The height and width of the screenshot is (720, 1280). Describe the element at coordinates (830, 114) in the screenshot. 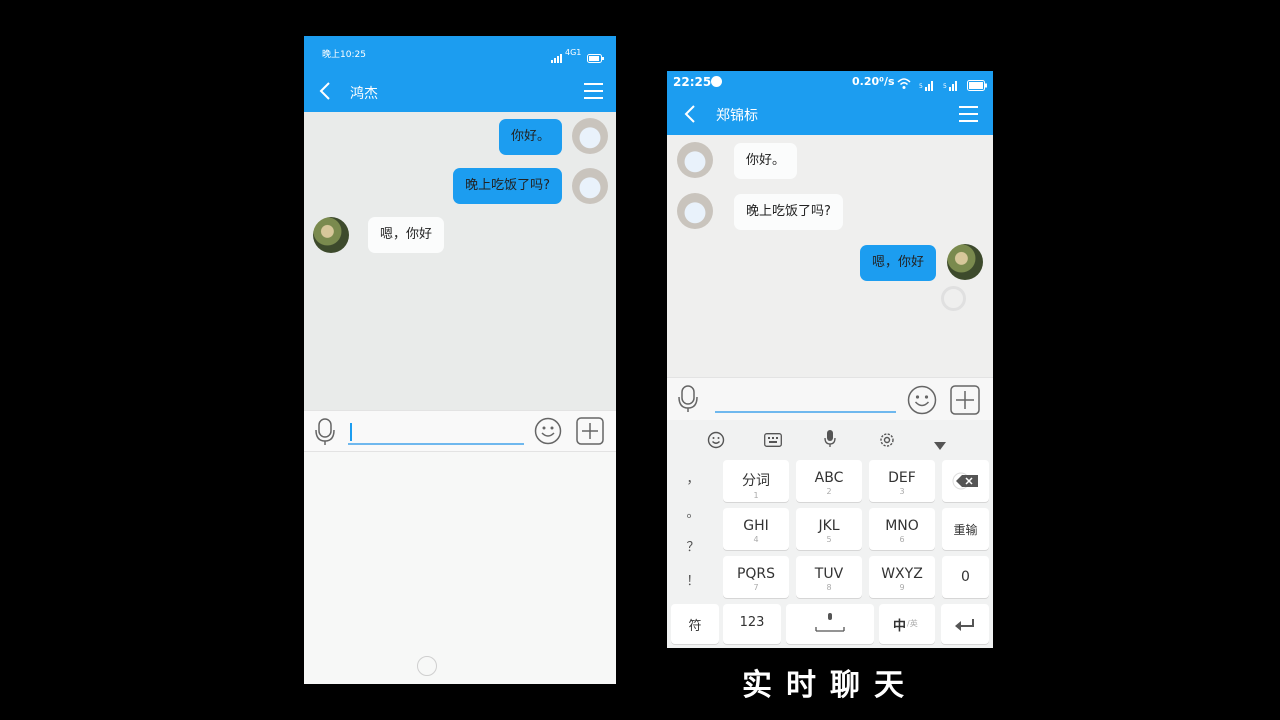

I see `app-bar: 郑锦标` at that location.